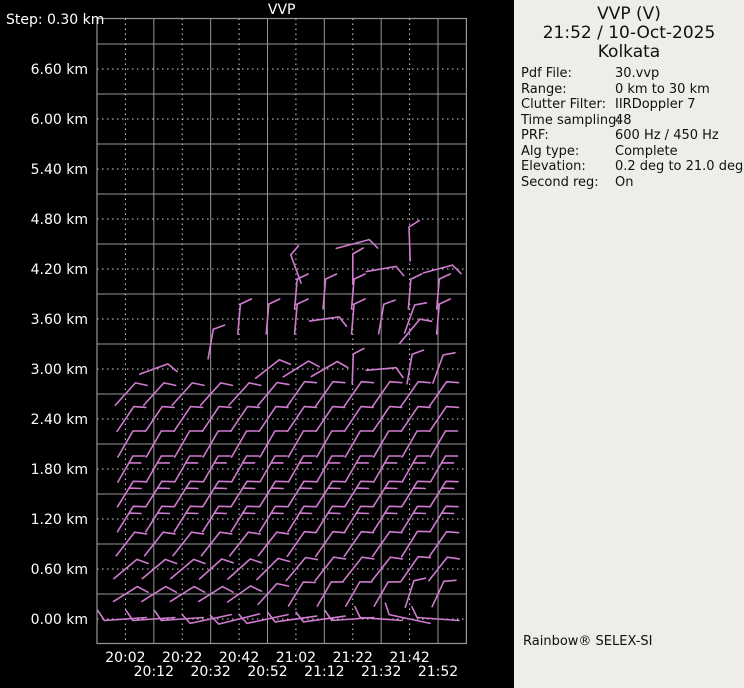  Describe the element at coordinates (646, 151) in the screenshot. I see `parameter-value: Complete` at that location.